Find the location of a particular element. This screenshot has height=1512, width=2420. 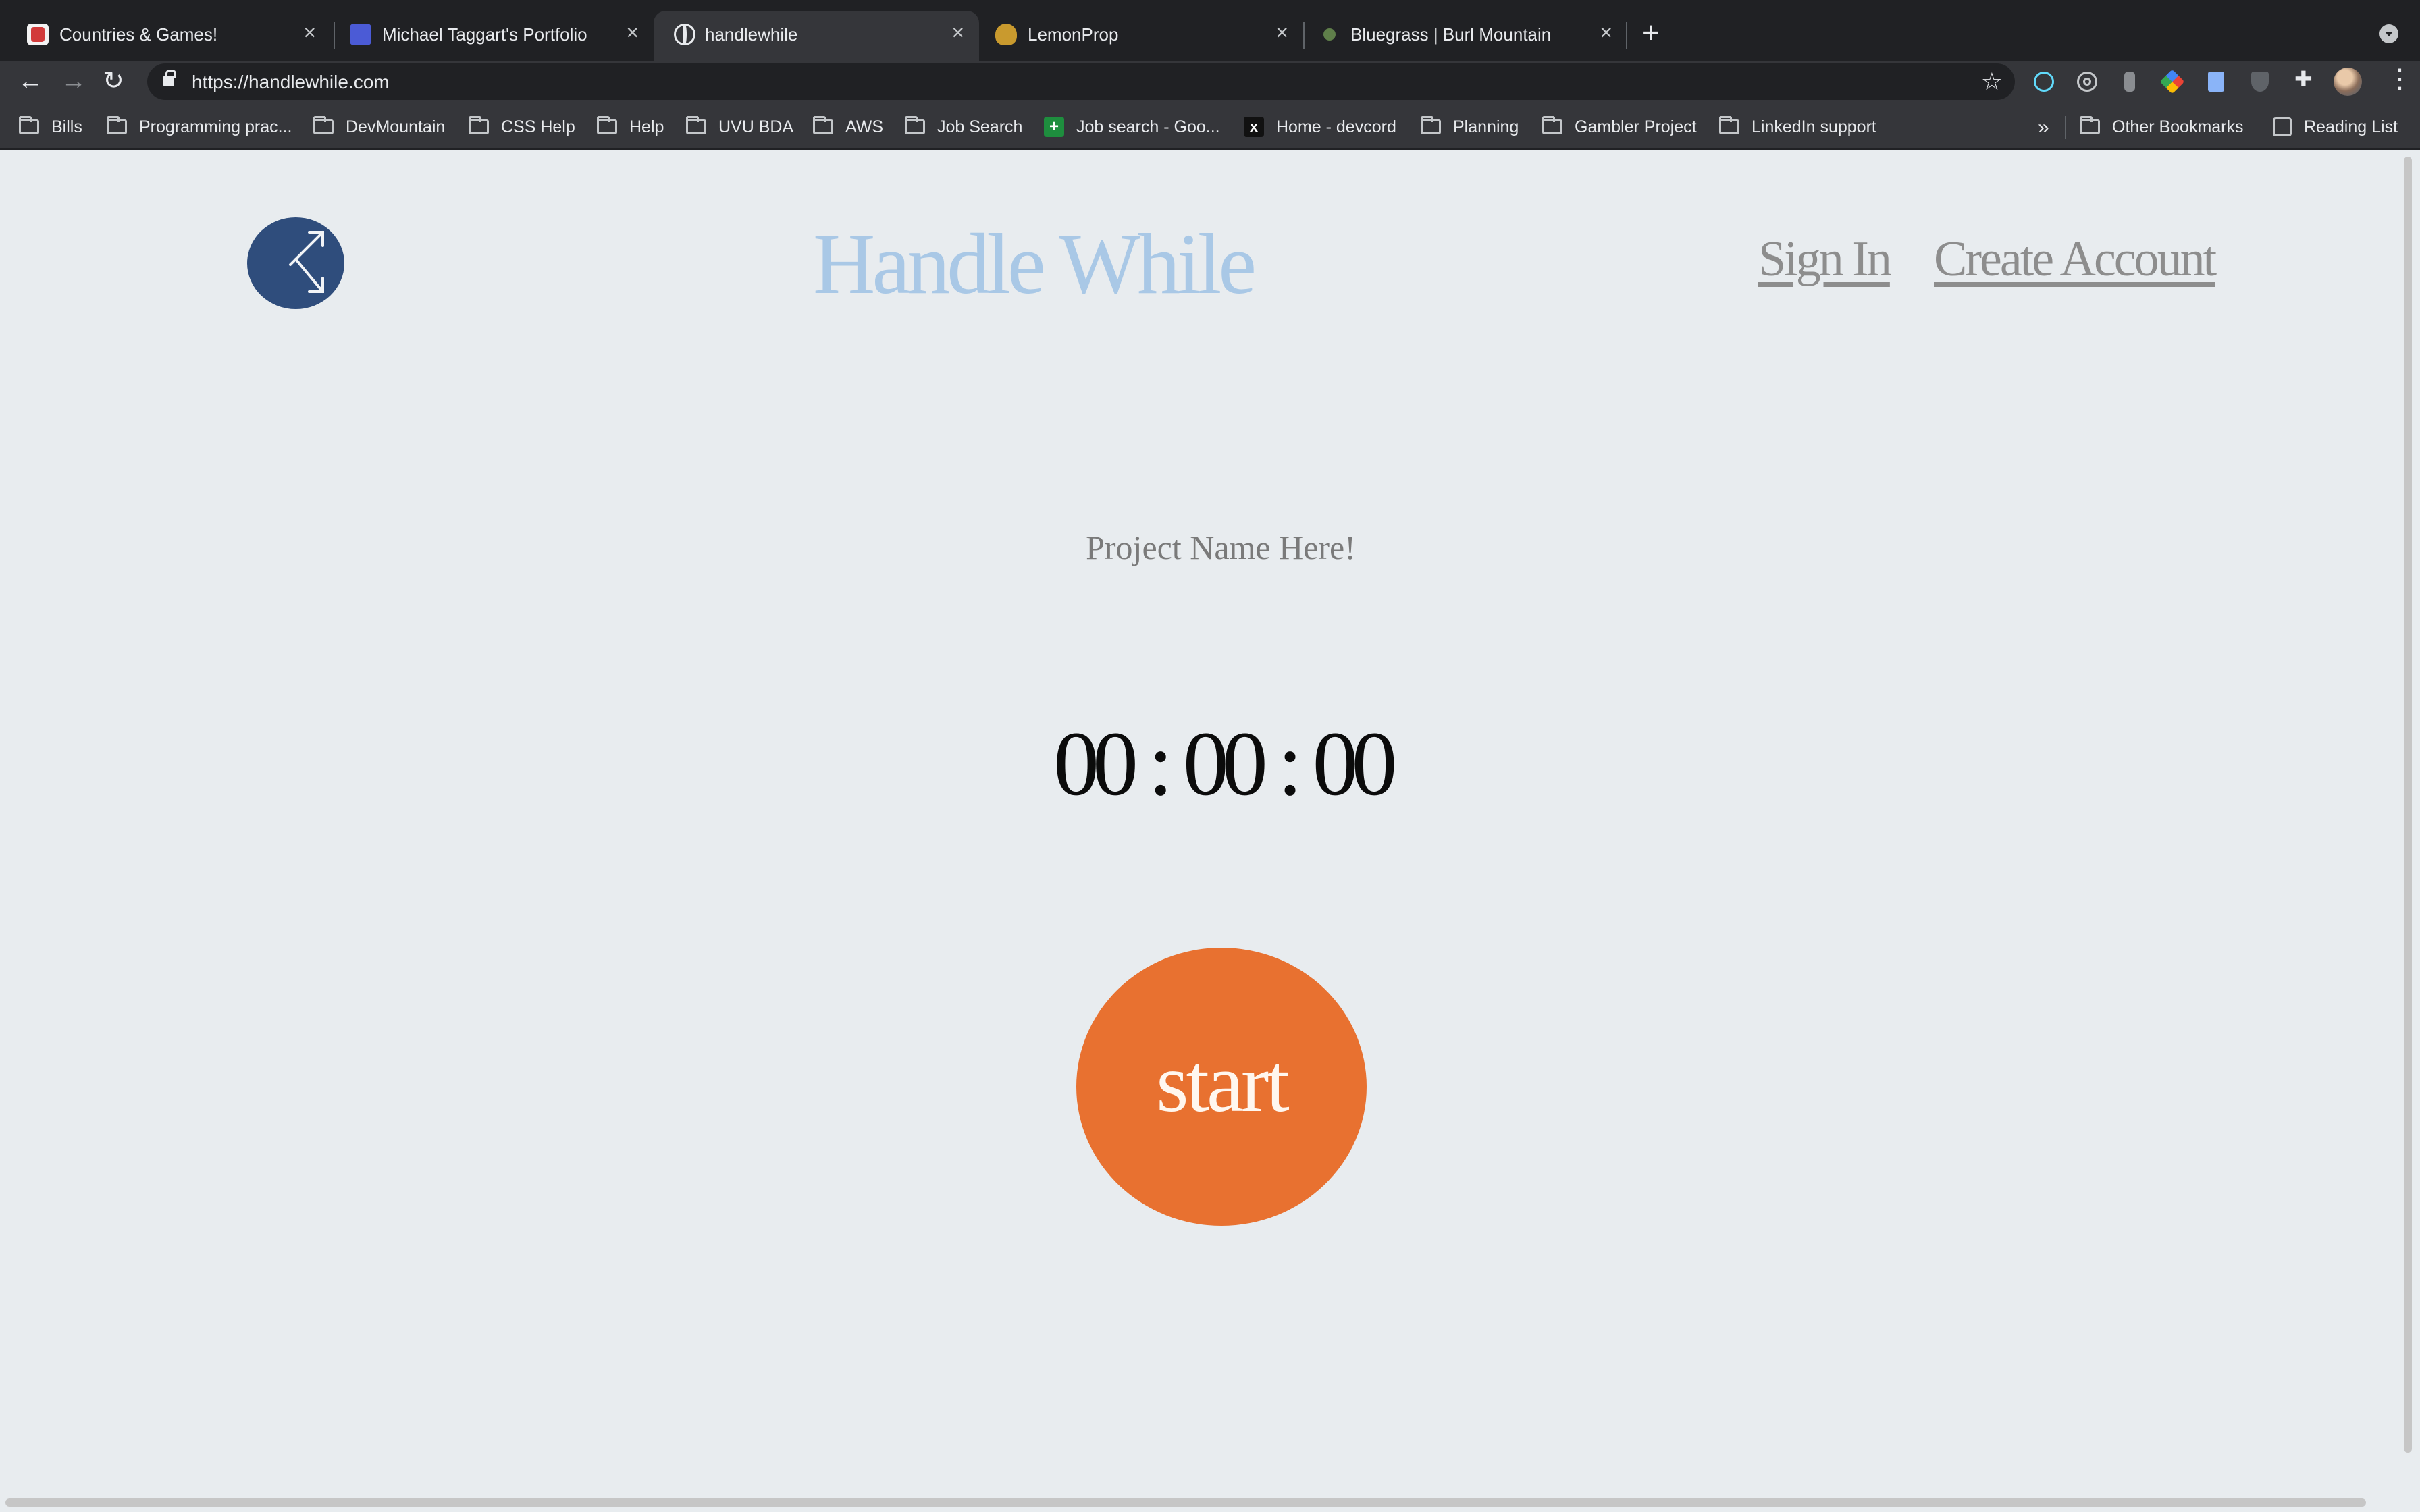

bookmark-label: DevMountain is located at coordinates (396, 126).